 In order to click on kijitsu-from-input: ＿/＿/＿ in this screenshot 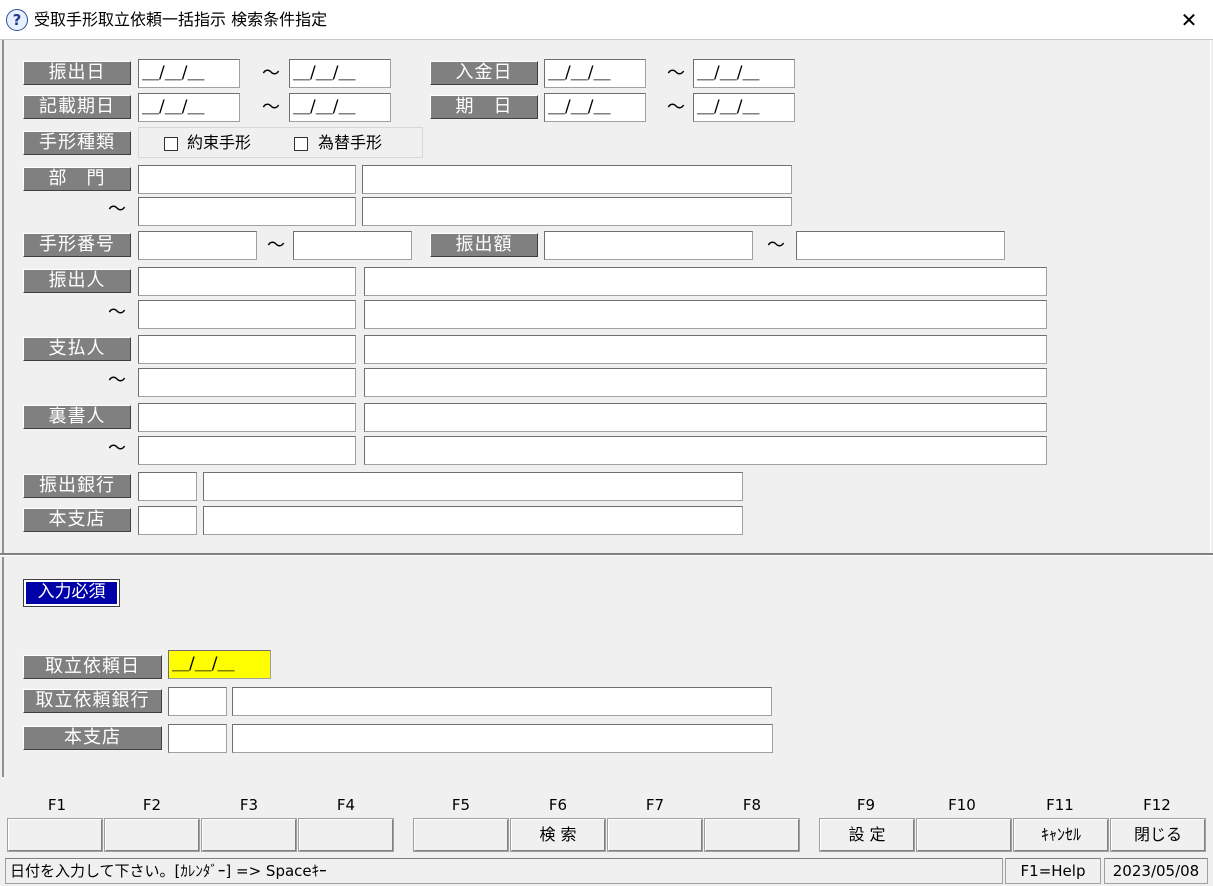, I will do `click(595, 107)`.